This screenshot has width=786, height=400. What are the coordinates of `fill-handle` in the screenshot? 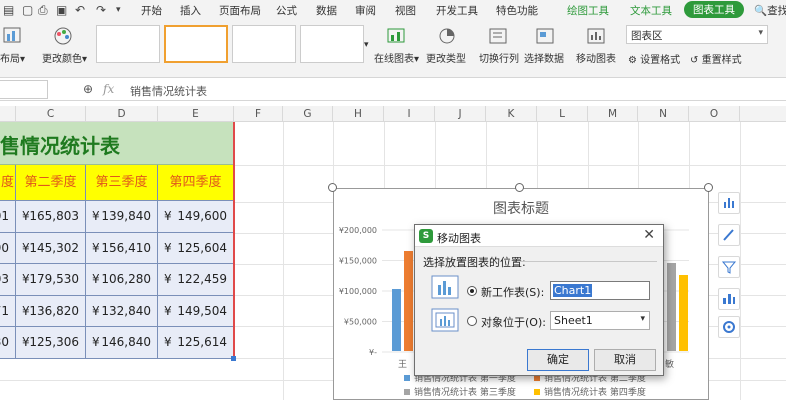 It's located at (233, 358).